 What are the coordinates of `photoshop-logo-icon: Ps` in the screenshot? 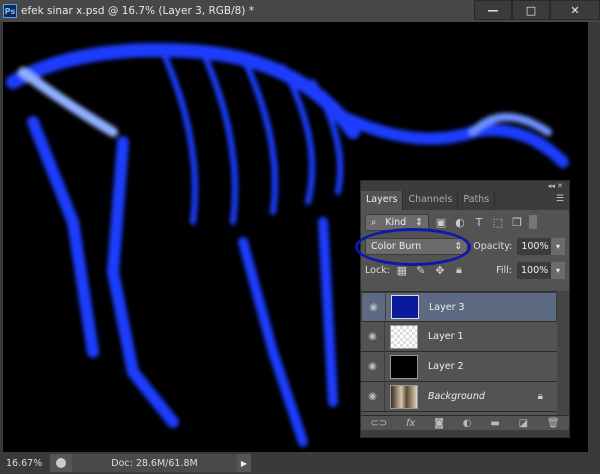 It's located at (10, 11).